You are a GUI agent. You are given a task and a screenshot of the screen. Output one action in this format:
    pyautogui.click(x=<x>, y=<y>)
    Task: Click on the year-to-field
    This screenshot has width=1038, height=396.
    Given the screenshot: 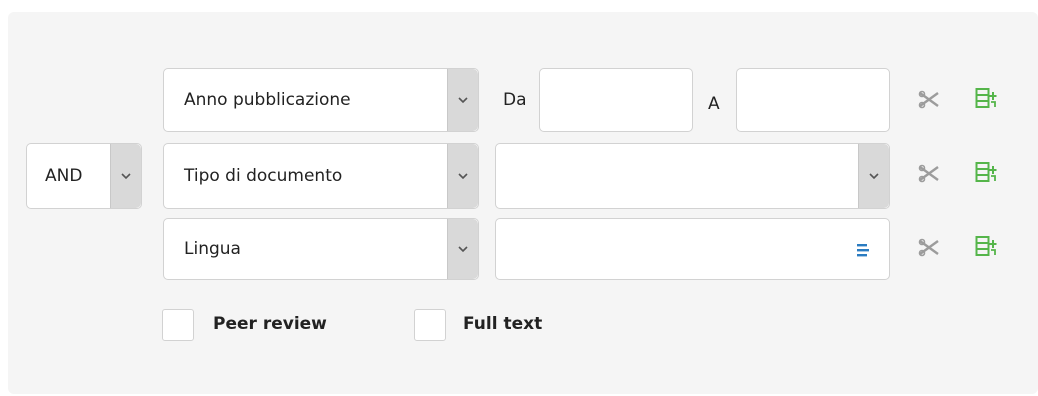 What is the action you would take?
    pyautogui.click(x=813, y=100)
    